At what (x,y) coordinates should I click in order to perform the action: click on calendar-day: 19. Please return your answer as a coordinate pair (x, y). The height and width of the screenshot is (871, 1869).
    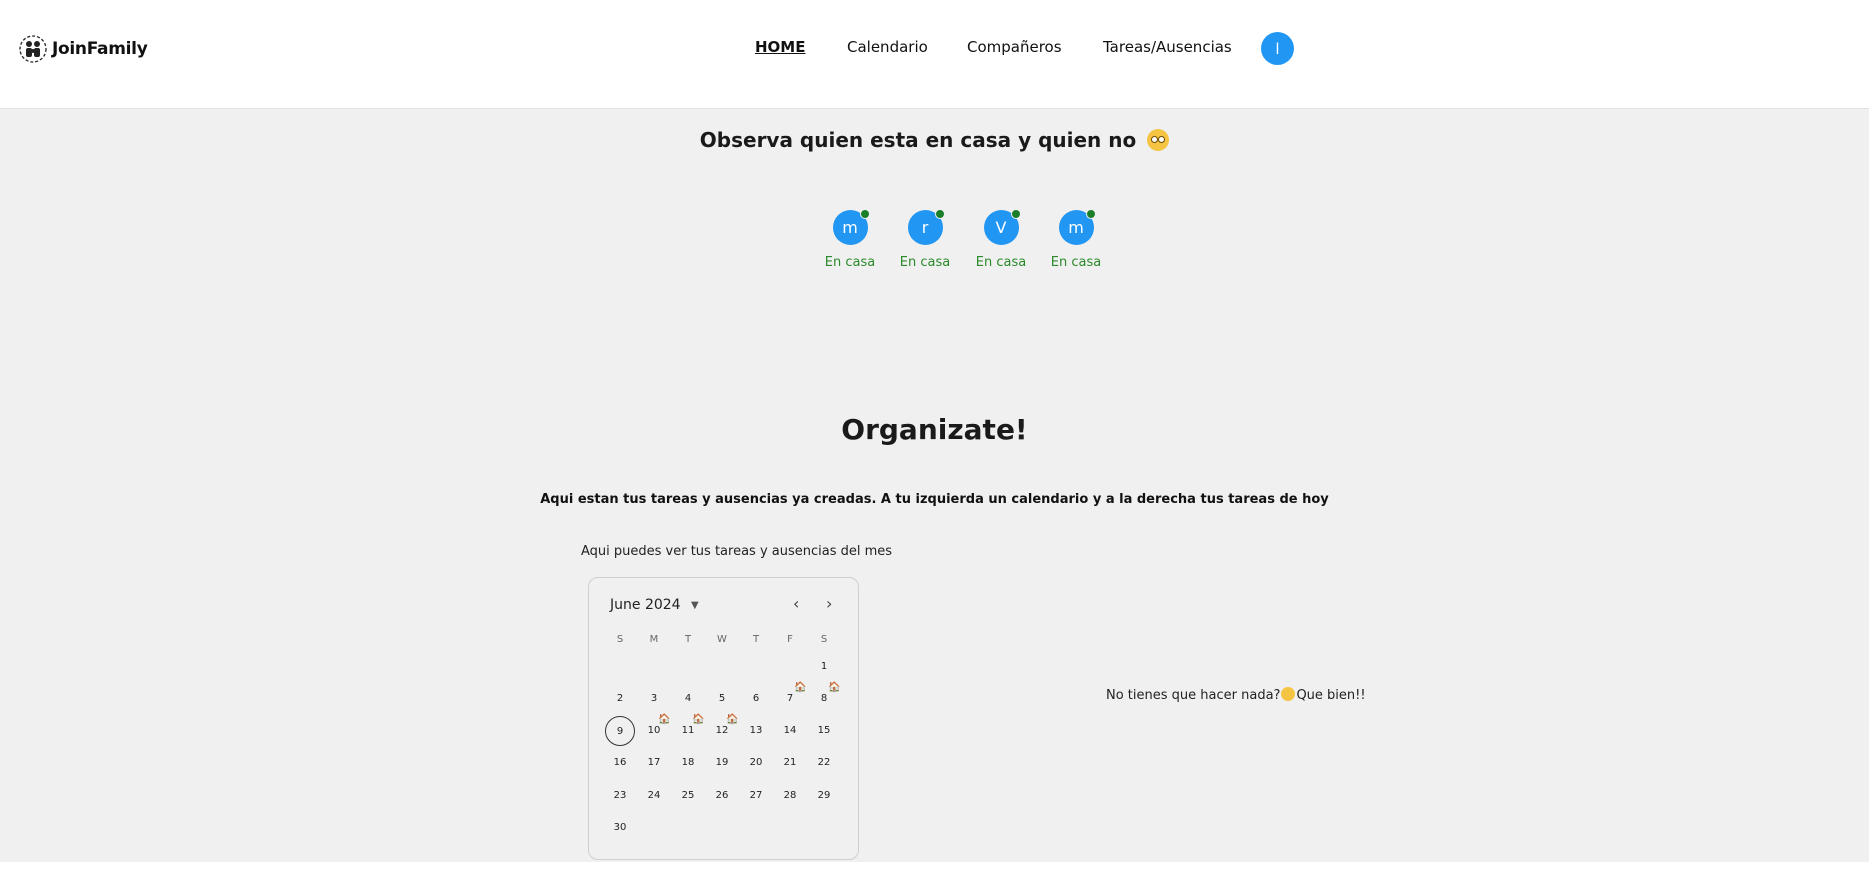
    Looking at the image, I should click on (722, 763).